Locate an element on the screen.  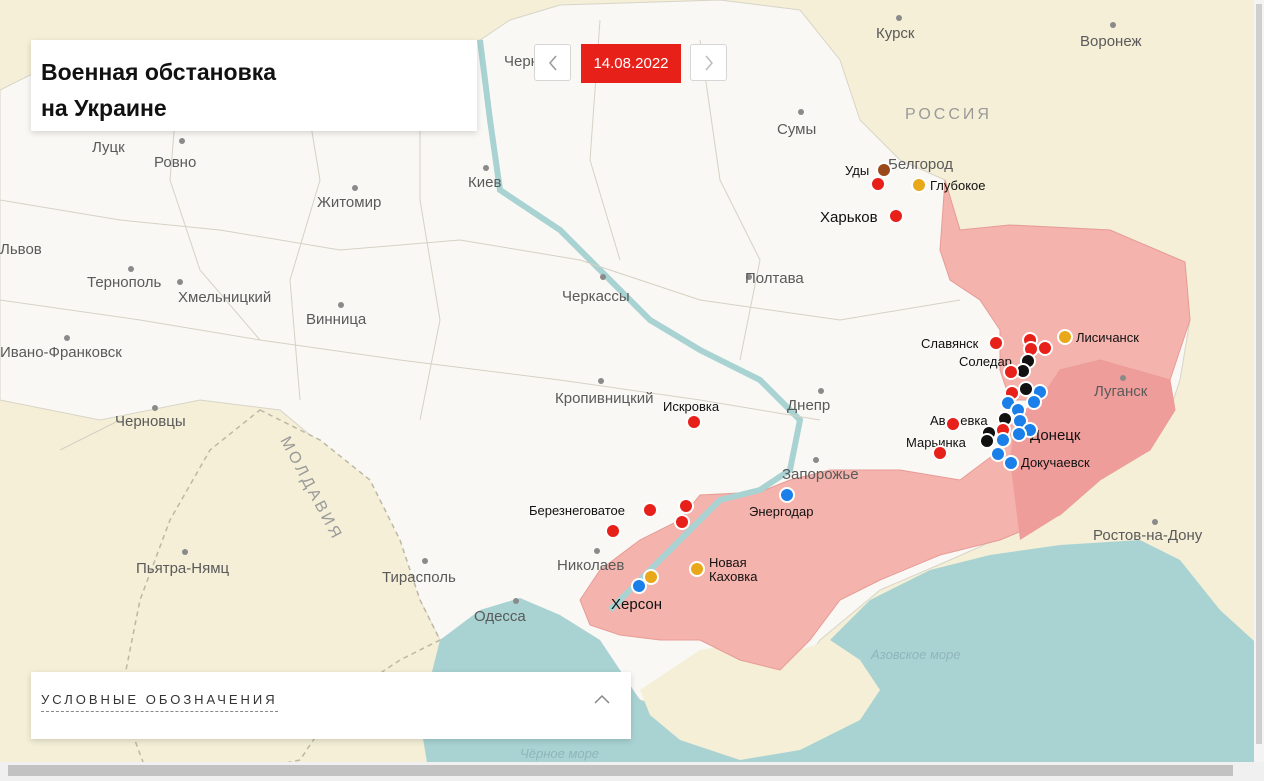
label-ternopol: Тернополь is located at coordinates (124, 282).